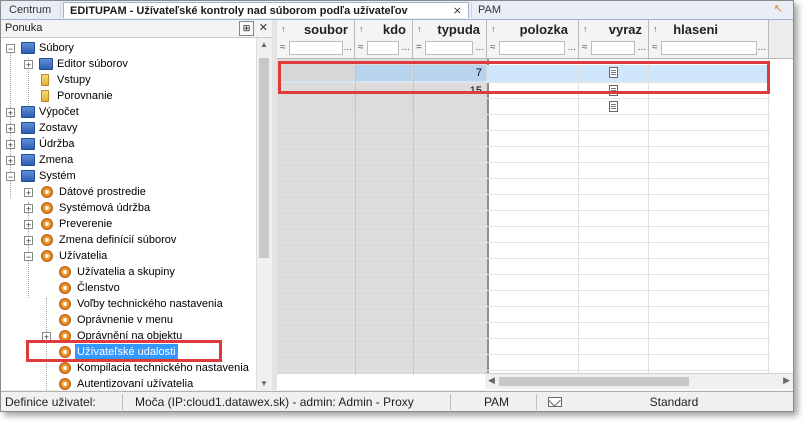 The height and width of the screenshot is (425, 807). Describe the element at coordinates (126, 368) in the screenshot. I see `tree-item-kompilacia: Kompilacia technického nastavenia` at that location.